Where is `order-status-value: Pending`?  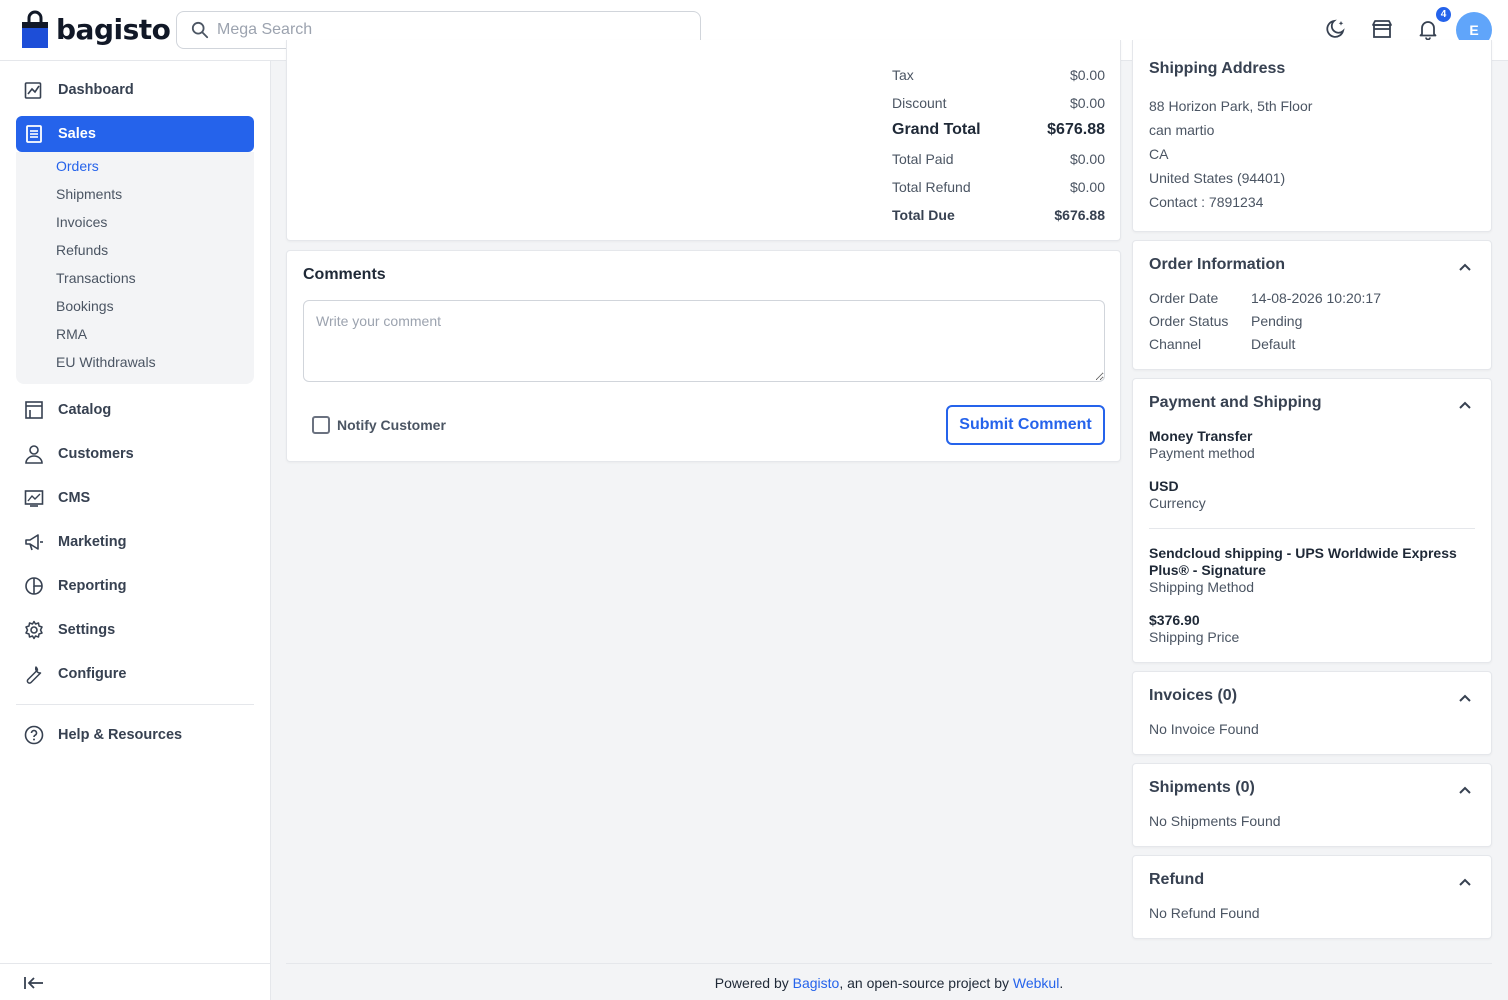 order-status-value: Pending is located at coordinates (1277, 321).